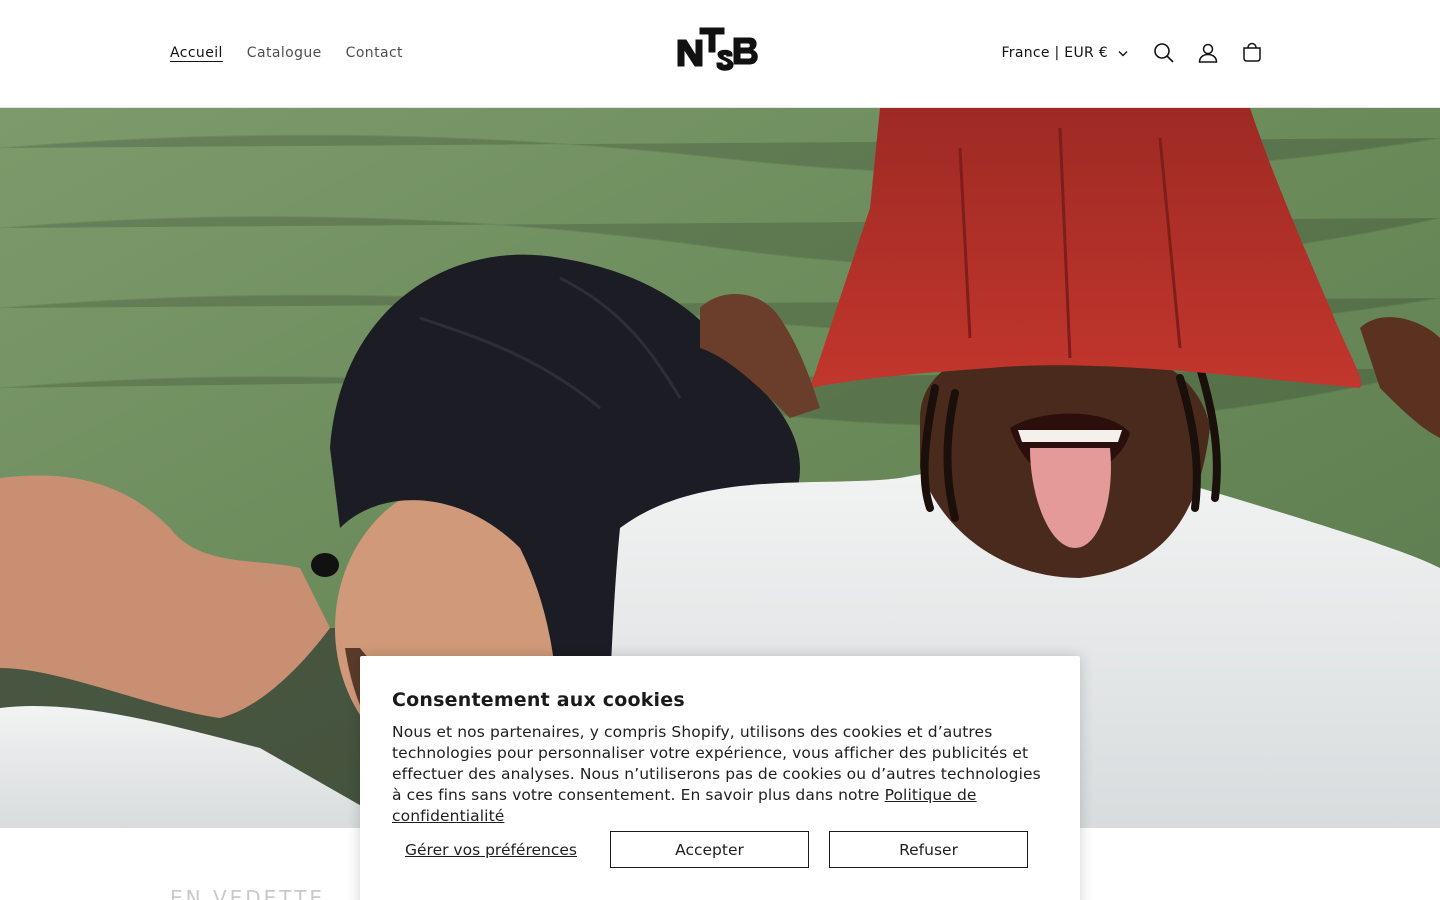 The width and height of the screenshot is (1440, 900). Describe the element at coordinates (717, 49) in the screenshot. I see `ntsb-logo-icon` at that location.